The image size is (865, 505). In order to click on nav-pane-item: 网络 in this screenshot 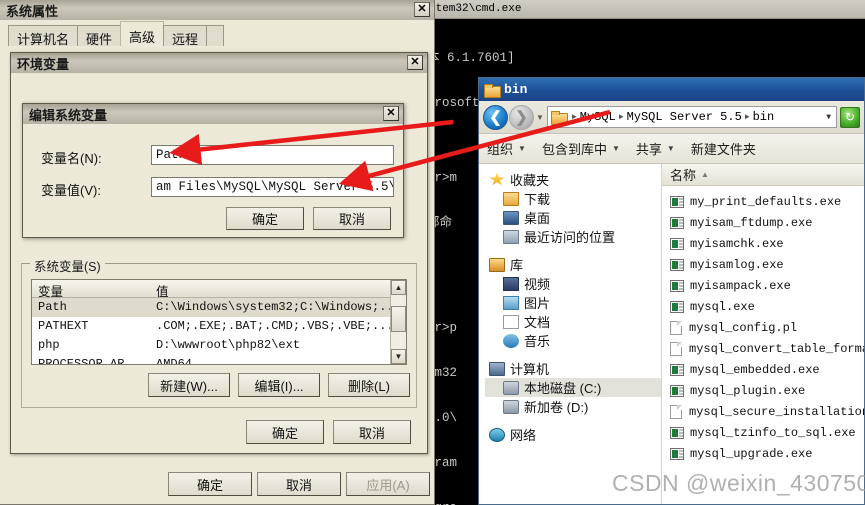, I will do `click(573, 434)`.